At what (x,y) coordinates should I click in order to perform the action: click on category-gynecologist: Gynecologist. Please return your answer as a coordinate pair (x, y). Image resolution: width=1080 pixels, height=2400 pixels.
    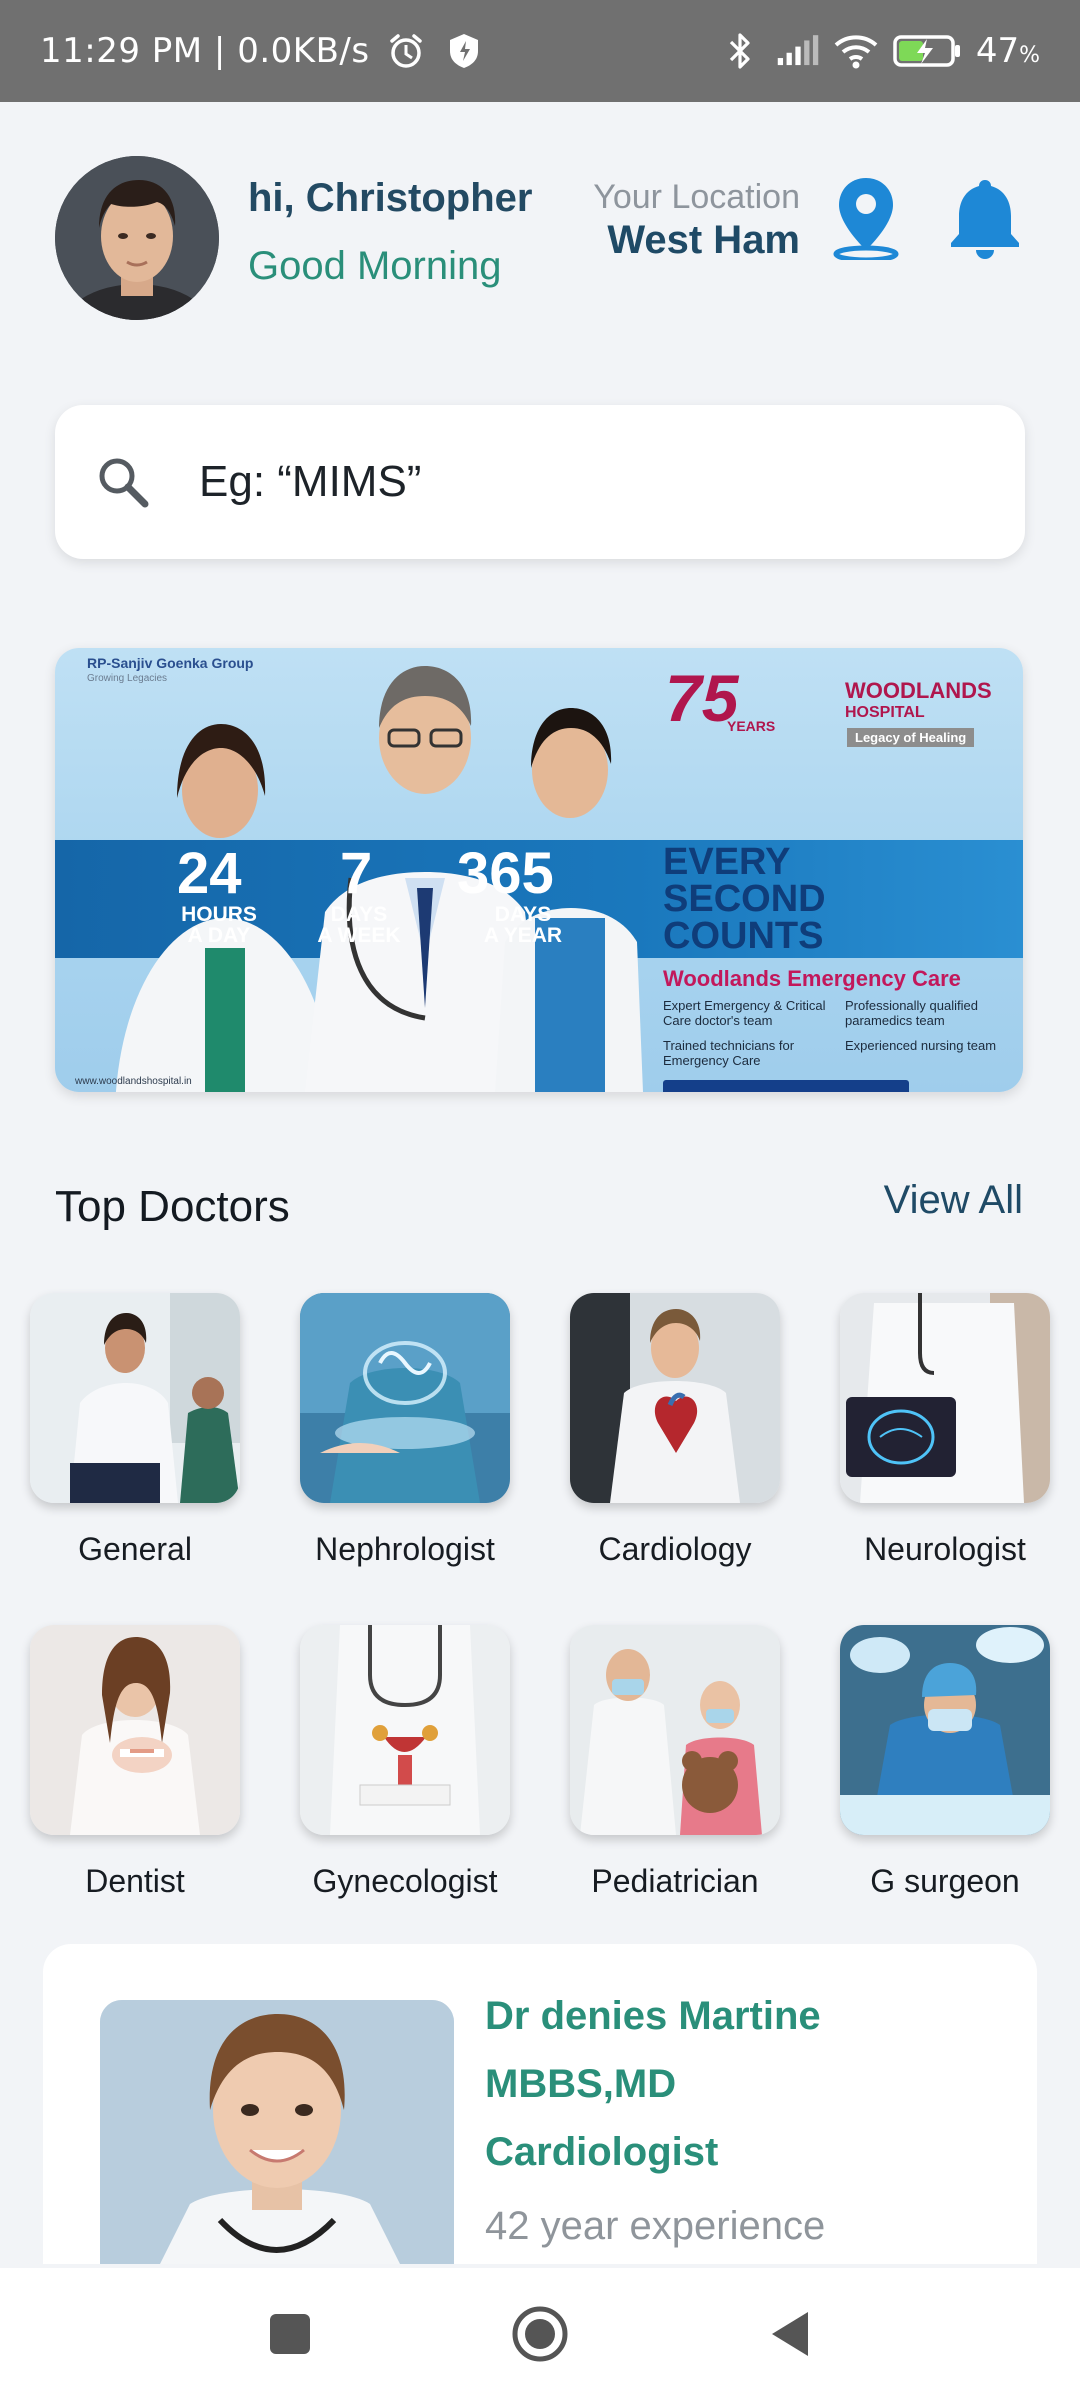
    Looking at the image, I should click on (405, 1762).